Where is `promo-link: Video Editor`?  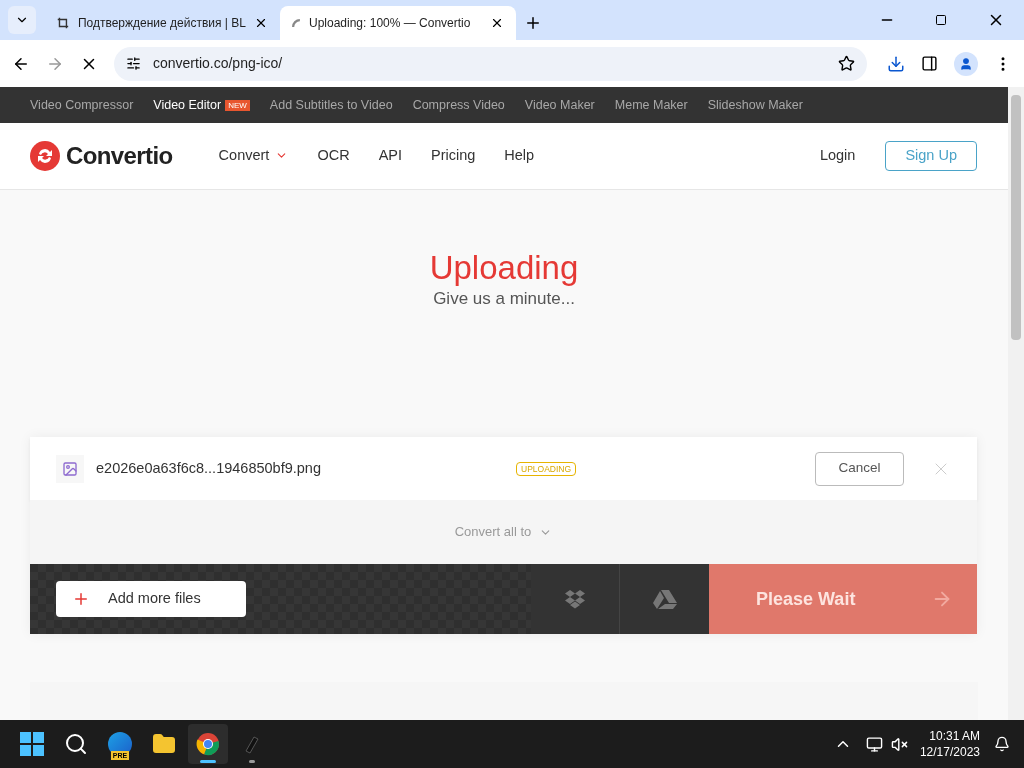 promo-link: Video Editor is located at coordinates (187, 105).